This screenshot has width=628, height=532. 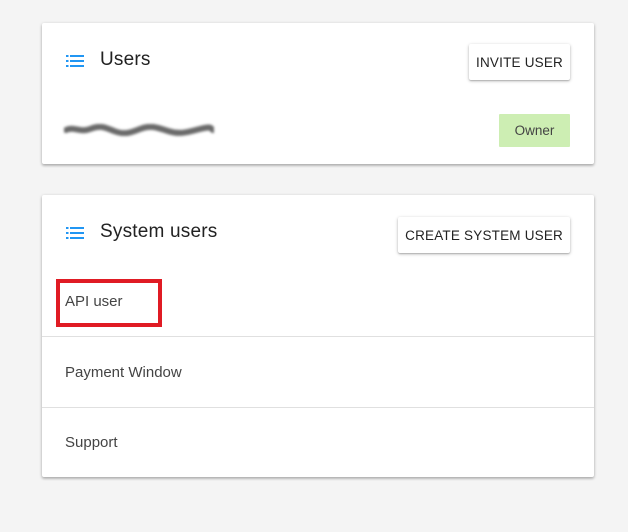 I want to click on highlight-box, so click(x=109, y=303).